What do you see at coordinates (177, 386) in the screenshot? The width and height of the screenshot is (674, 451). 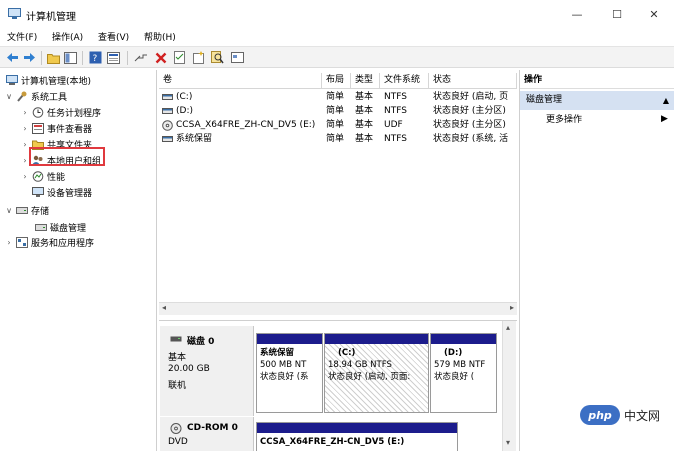 I see `disk-state: 联机` at bounding box center [177, 386].